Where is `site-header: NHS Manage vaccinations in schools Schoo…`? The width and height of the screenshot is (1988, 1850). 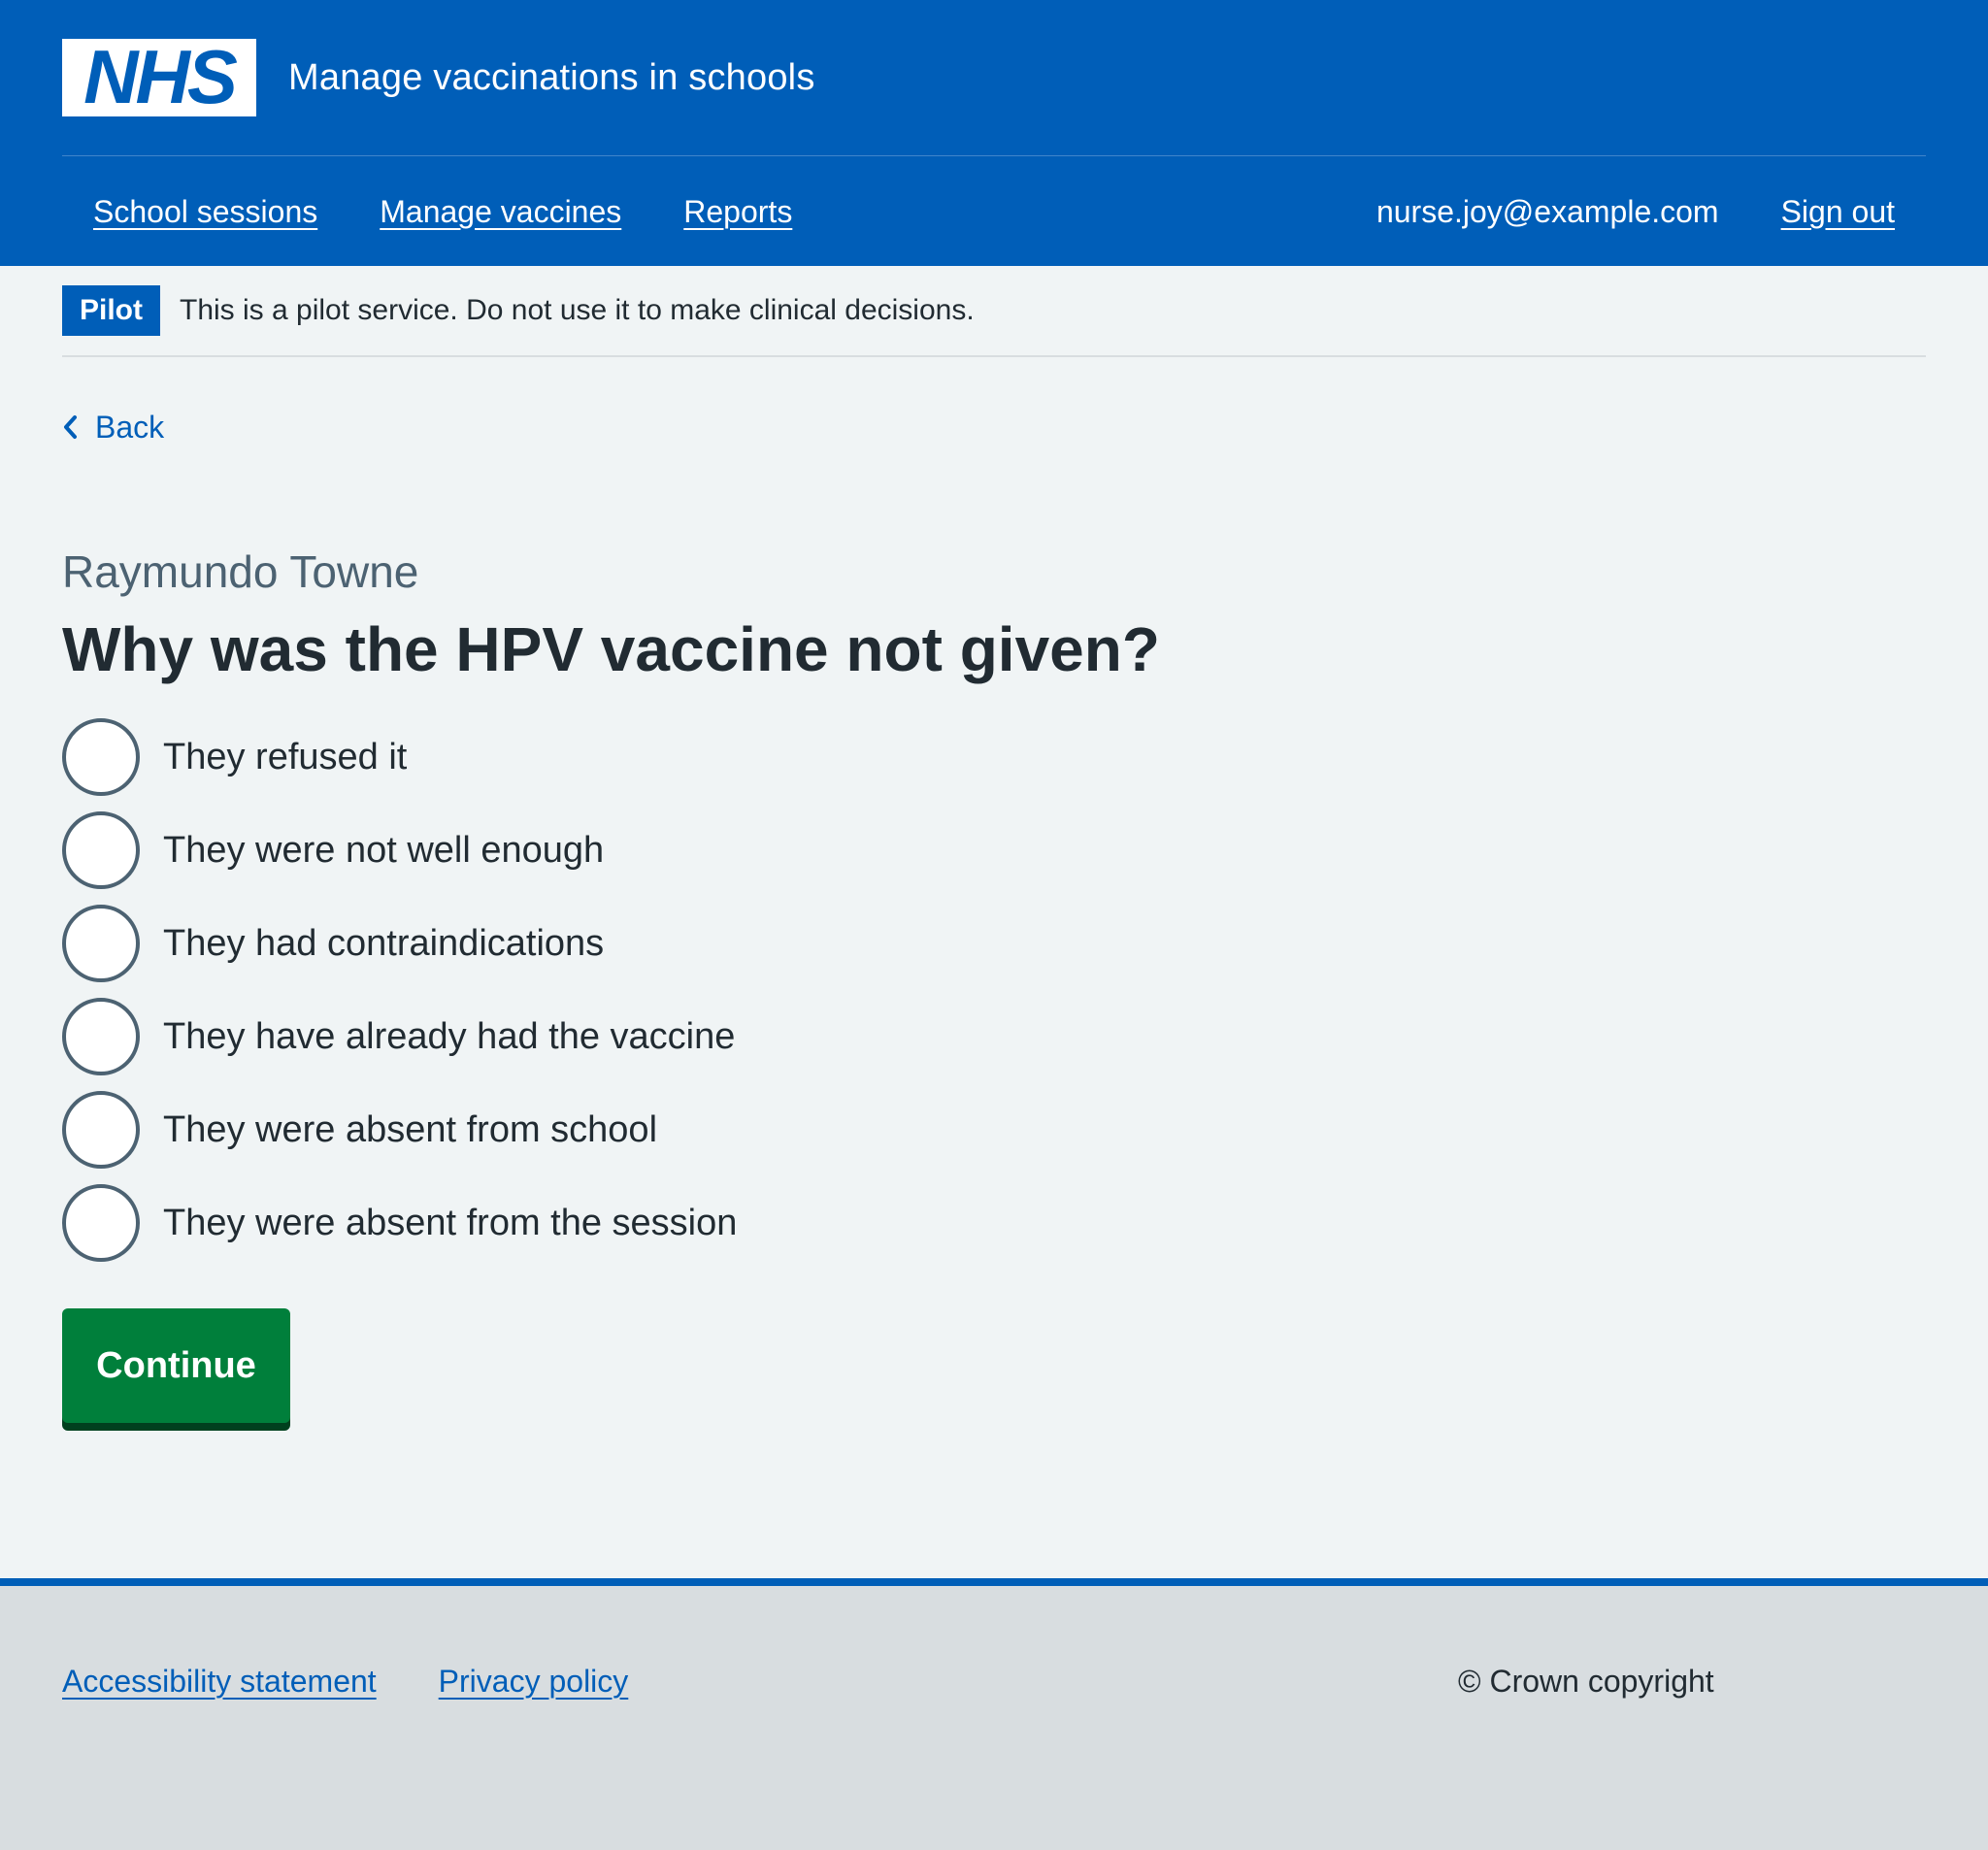
site-header: NHS Manage vaccinations in schools Schoo… is located at coordinates (994, 133).